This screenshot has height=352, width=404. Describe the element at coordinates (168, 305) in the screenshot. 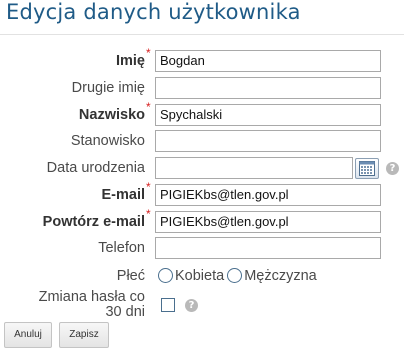

I see `password-change-checkbox` at that location.